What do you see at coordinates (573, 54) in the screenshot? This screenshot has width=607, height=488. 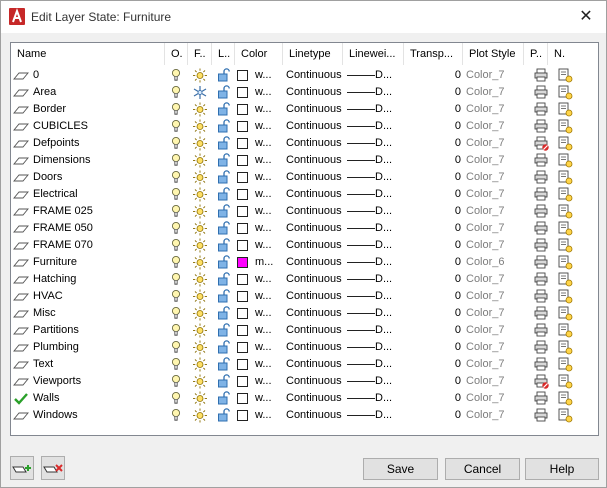 I see `column-header-new-vp-freeze: N.` at bounding box center [573, 54].